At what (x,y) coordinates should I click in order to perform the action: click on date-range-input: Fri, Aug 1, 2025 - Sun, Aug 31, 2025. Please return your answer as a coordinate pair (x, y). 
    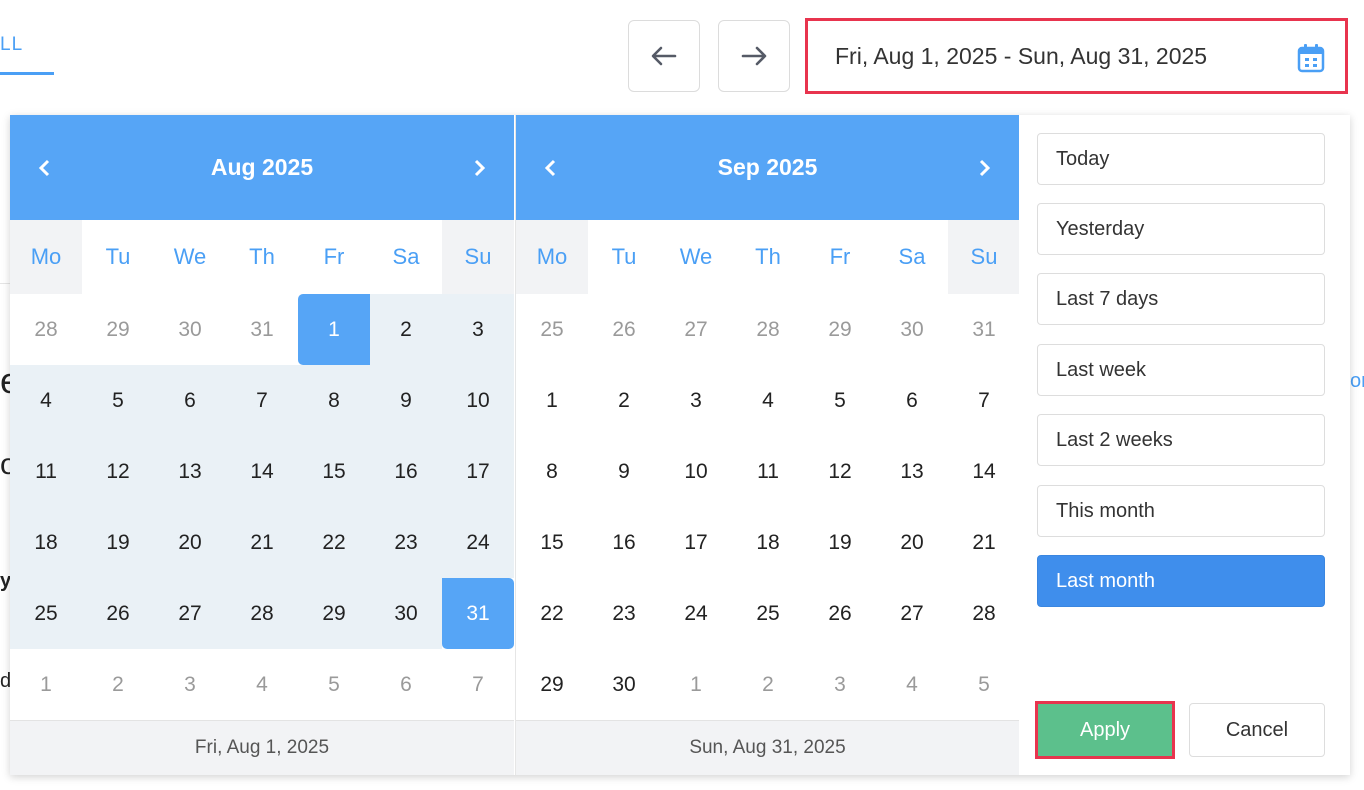
    Looking at the image, I should click on (1076, 56).